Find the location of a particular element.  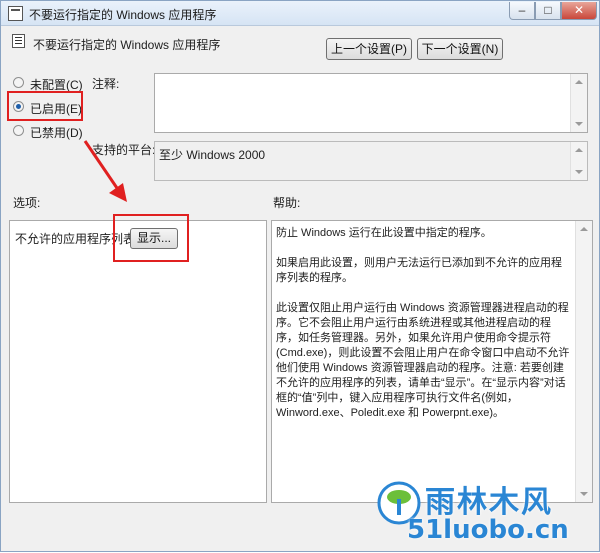

annotation-arrow is located at coordinates (105, 171).